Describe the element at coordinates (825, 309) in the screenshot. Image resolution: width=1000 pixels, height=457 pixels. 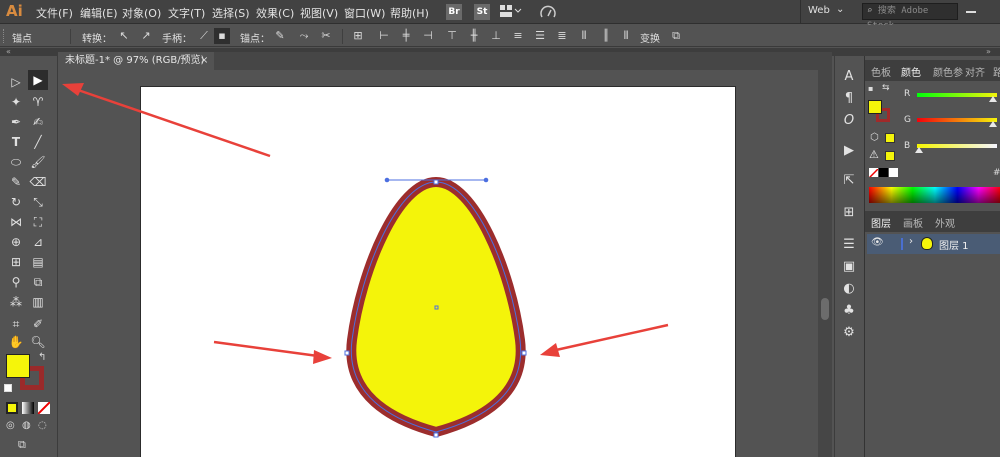
I see `scrollbar-thumb` at that location.